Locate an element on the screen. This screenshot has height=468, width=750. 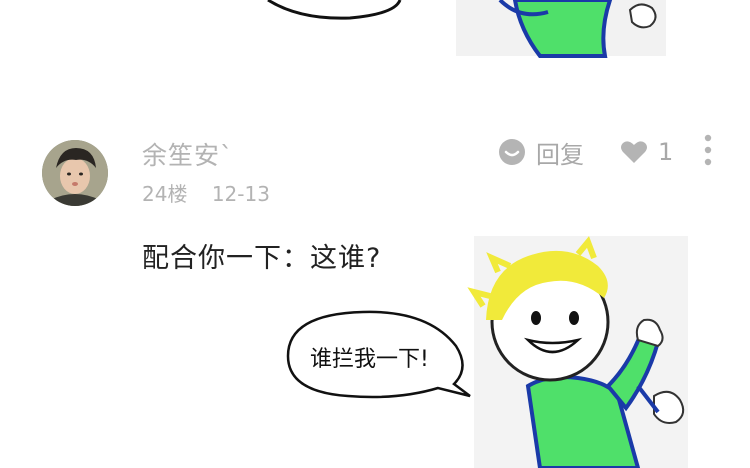
reply-button: 回复 is located at coordinates (541, 152).